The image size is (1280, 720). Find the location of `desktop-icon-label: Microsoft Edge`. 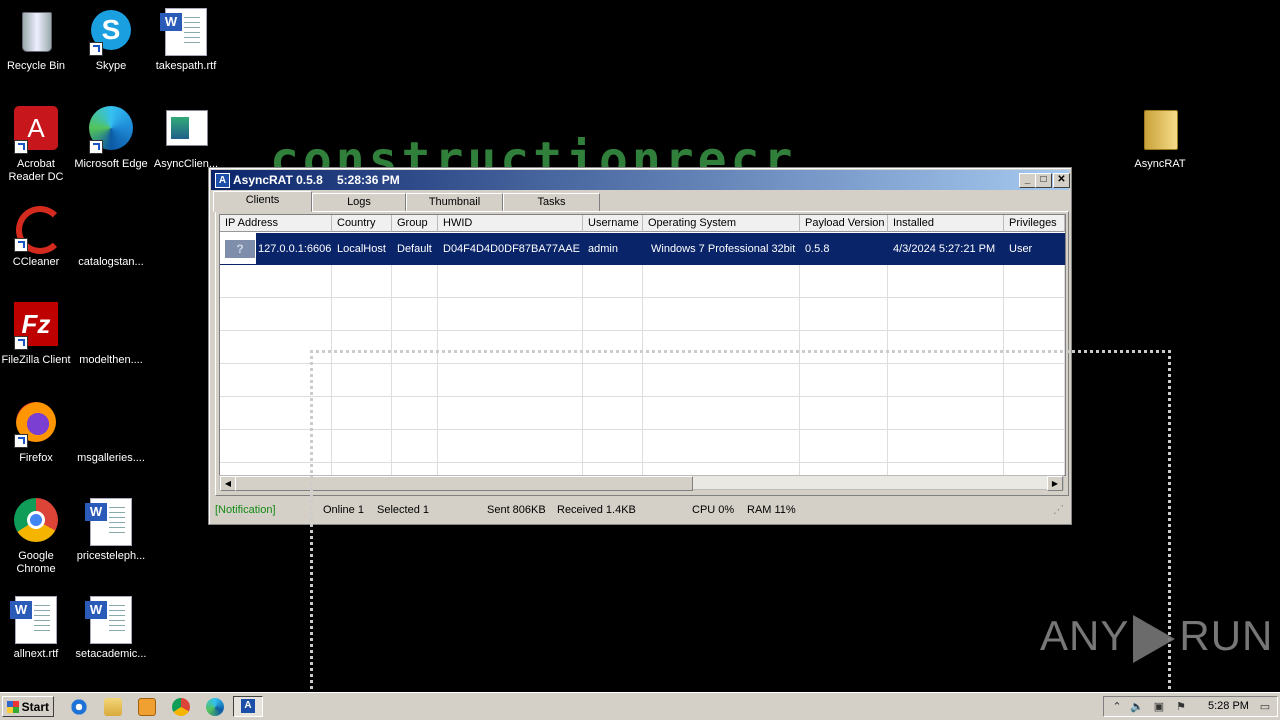

desktop-icon-label: Microsoft Edge is located at coordinates (111, 164).